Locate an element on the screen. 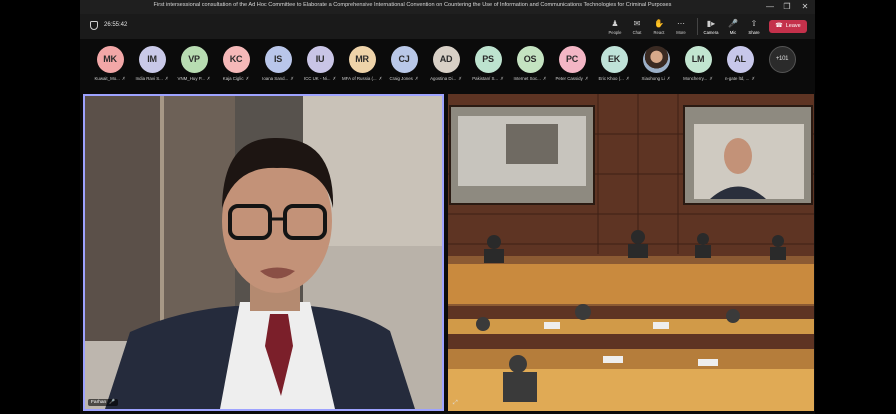  share-label: Share is located at coordinates (754, 32).